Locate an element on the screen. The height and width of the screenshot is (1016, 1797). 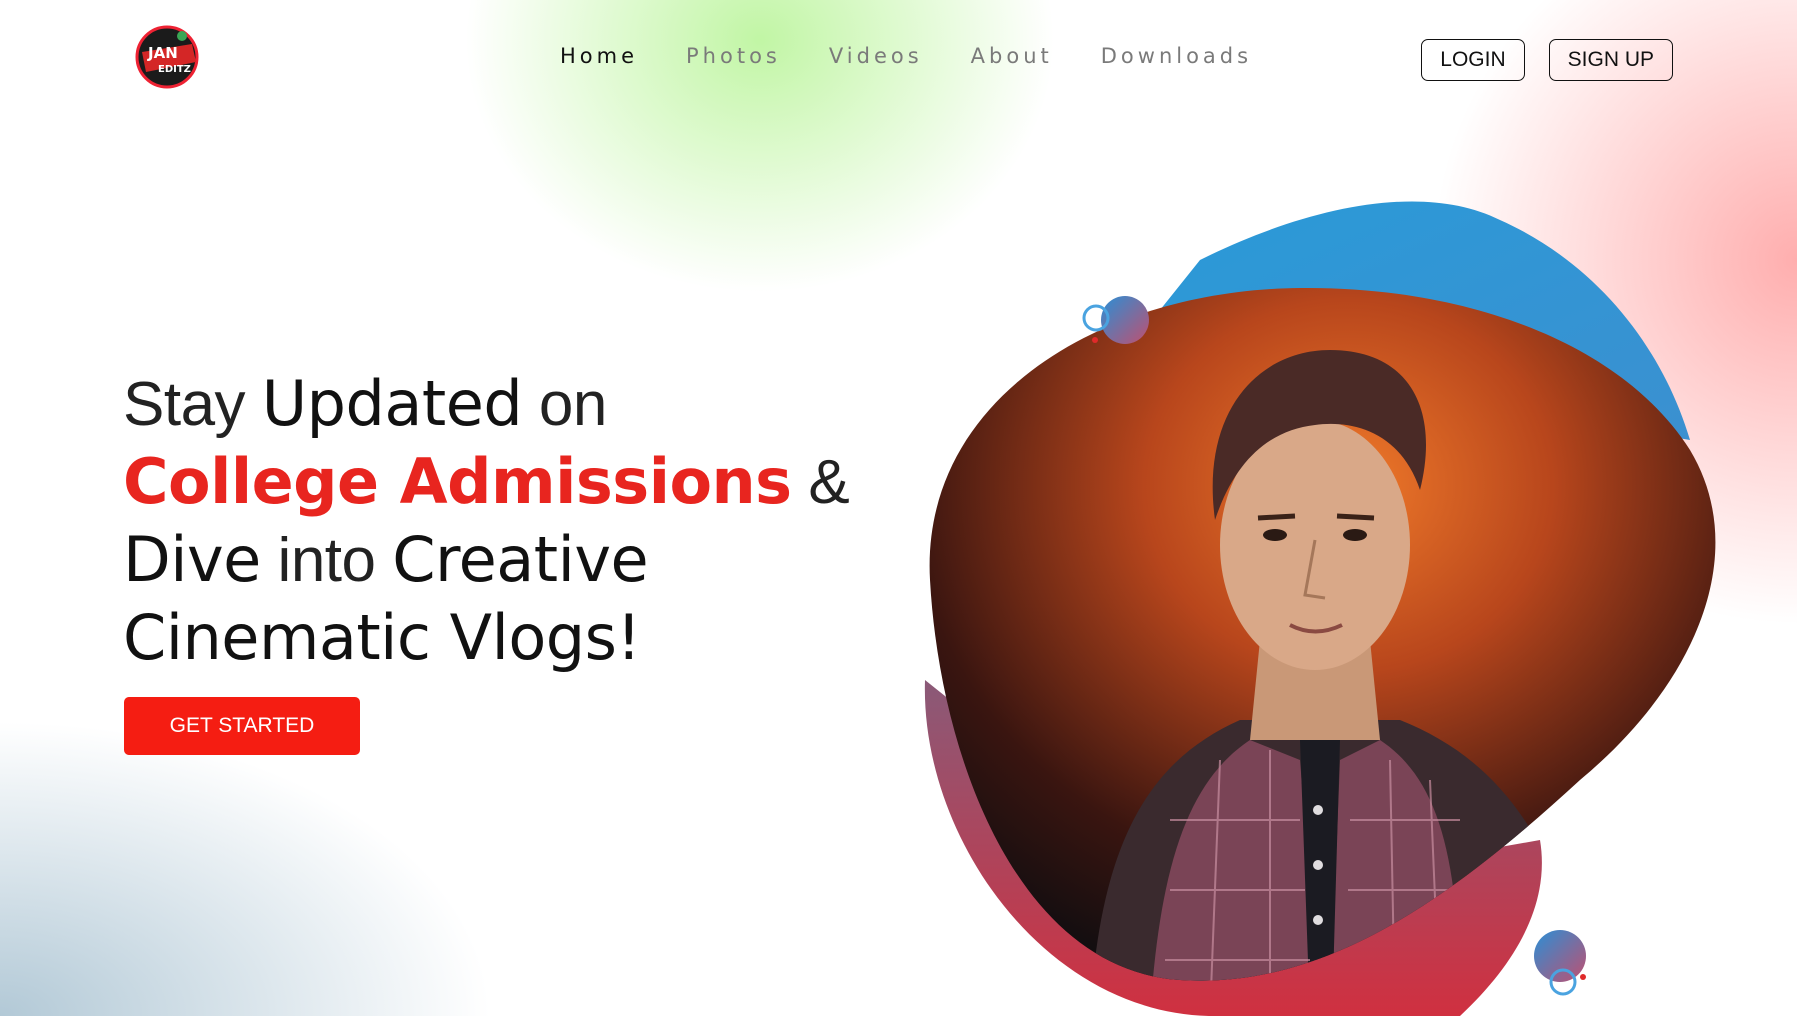
nav-item-about: About is located at coordinates (1012, 56).